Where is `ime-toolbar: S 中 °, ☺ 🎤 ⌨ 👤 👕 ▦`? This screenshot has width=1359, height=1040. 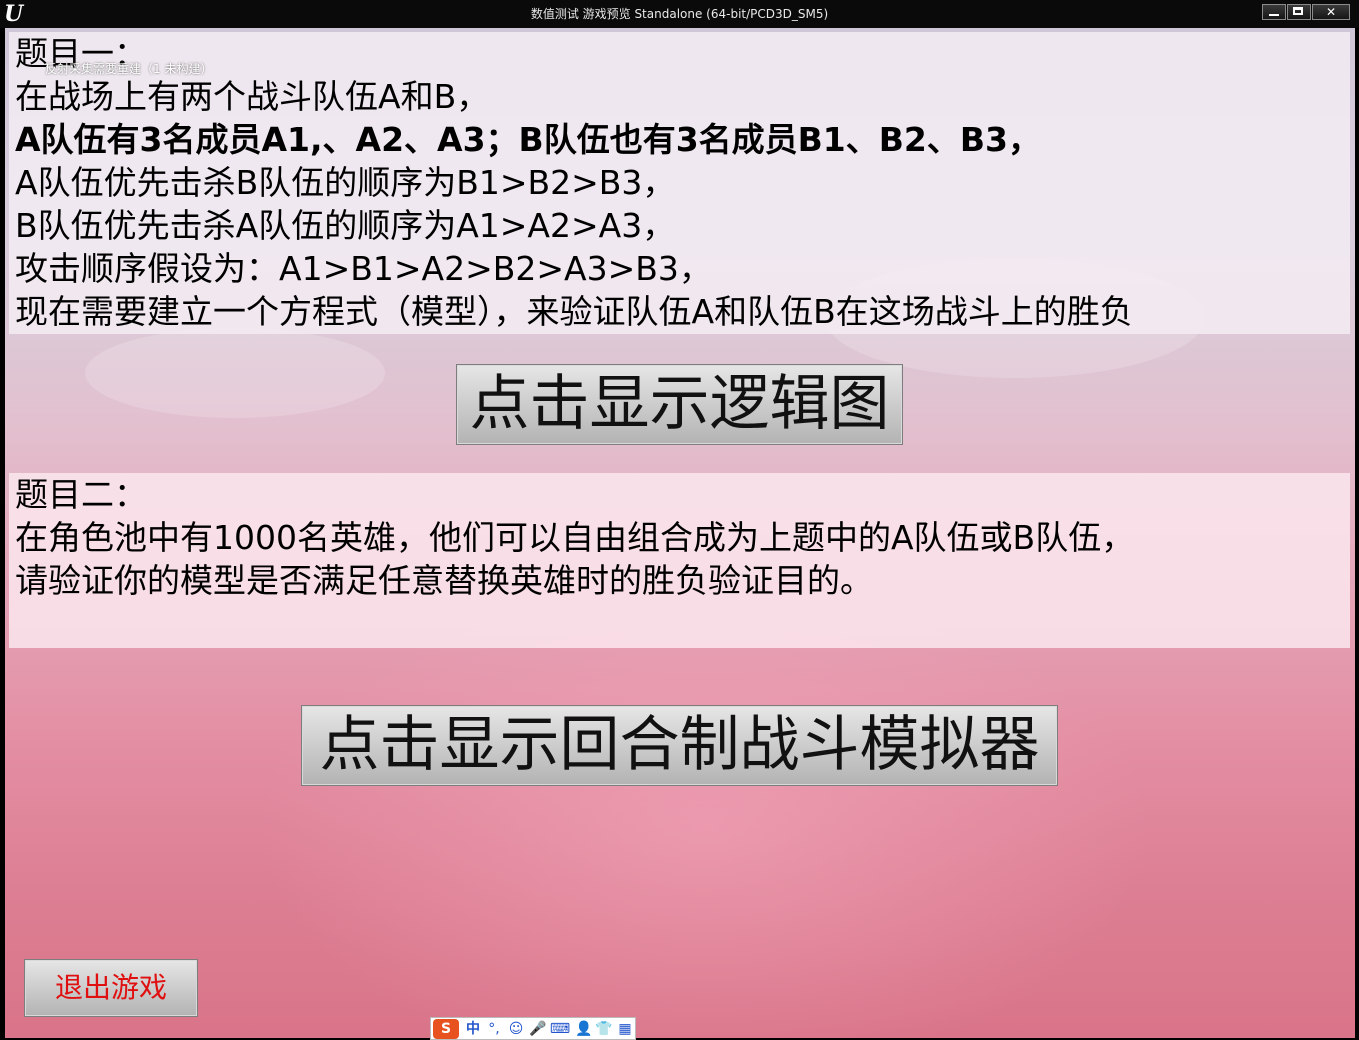
ime-toolbar: S 中 °, ☺ 🎤 ⌨ 👤 👕 ▦ is located at coordinates (533, 1028).